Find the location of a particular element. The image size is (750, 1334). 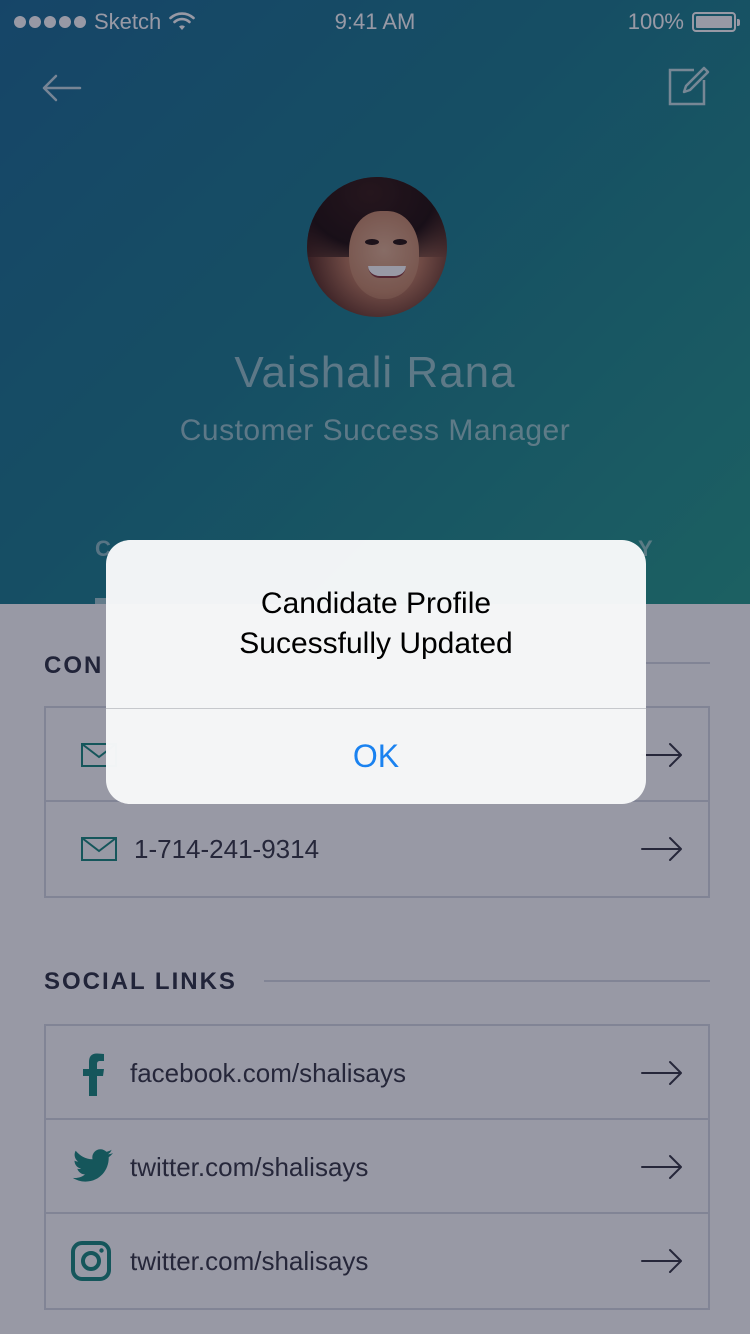

alert-title: Candidate Profile Sucessfully Updated is located at coordinates (376, 624).